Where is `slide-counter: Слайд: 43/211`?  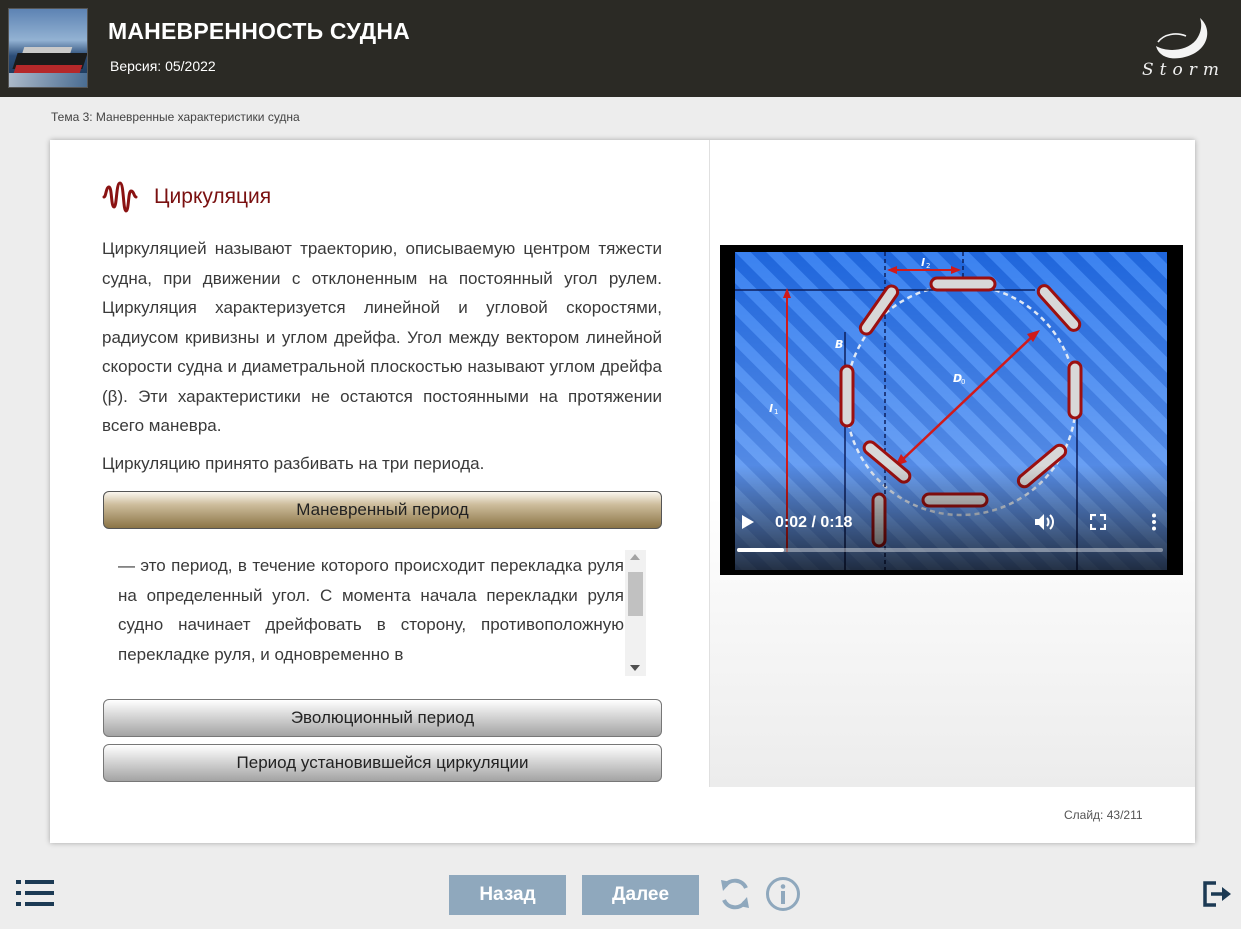
slide-counter: Слайд: 43/211 is located at coordinates (1103, 815).